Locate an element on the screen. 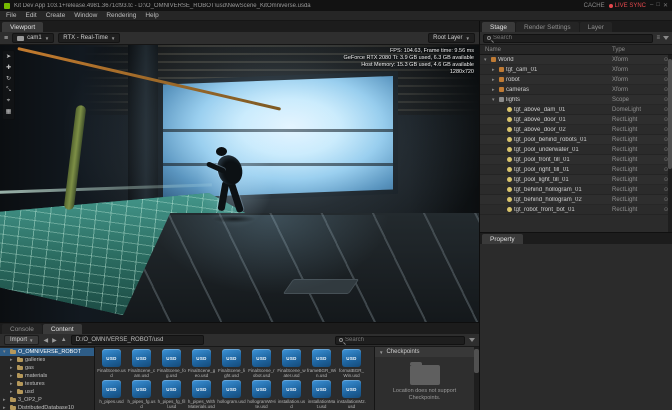 The height and width of the screenshot is (410, 672). file-item: USD hollogramWHite.usd is located at coordinates (261, 395).